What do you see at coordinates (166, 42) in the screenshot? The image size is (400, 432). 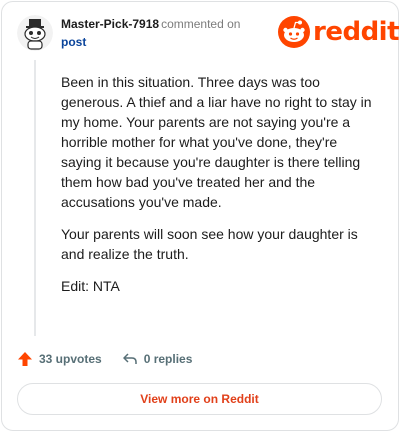 I see `post-link: post` at bounding box center [166, 42].